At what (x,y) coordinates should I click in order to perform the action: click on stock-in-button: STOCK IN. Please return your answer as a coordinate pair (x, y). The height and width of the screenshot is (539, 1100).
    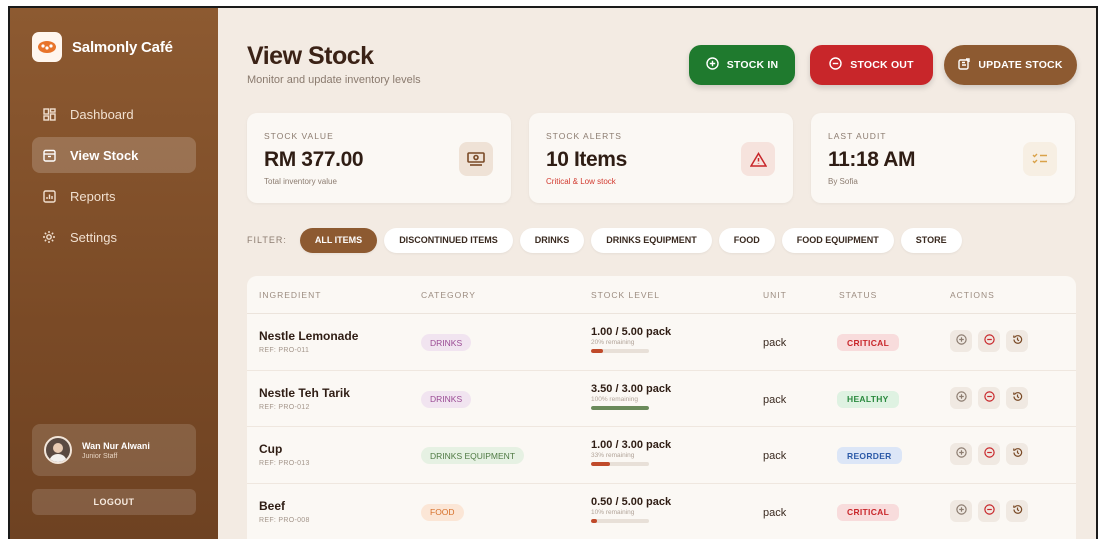
    Looking at the image, I should click on (742, 65).